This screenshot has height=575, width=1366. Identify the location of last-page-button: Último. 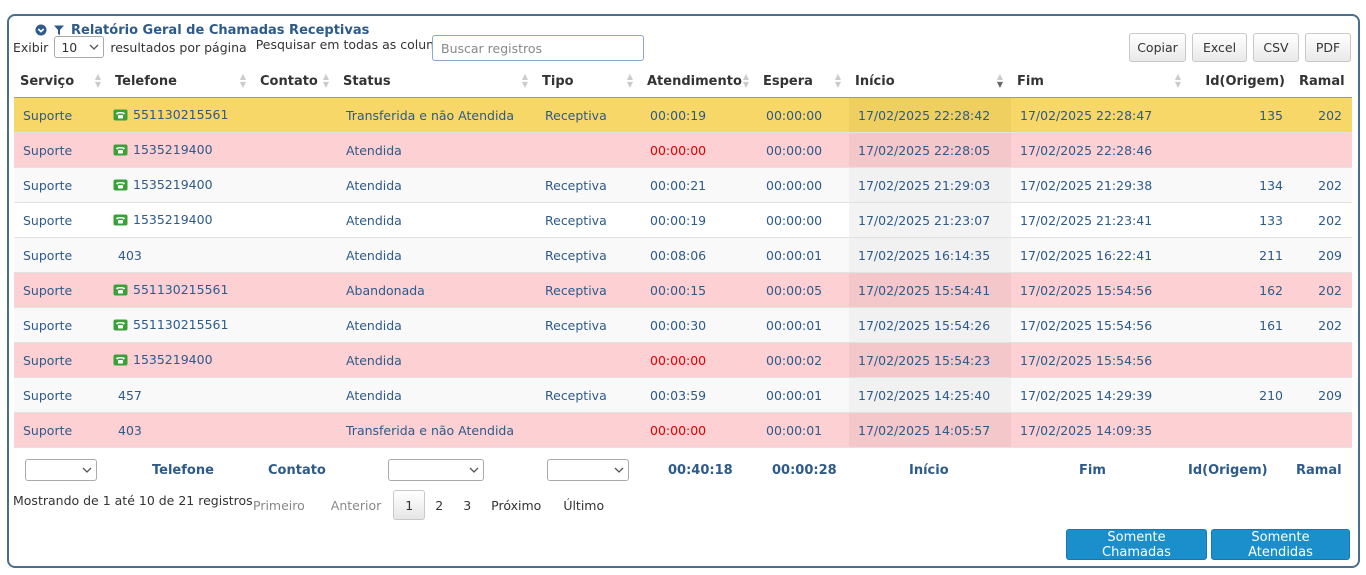
(583, 505).